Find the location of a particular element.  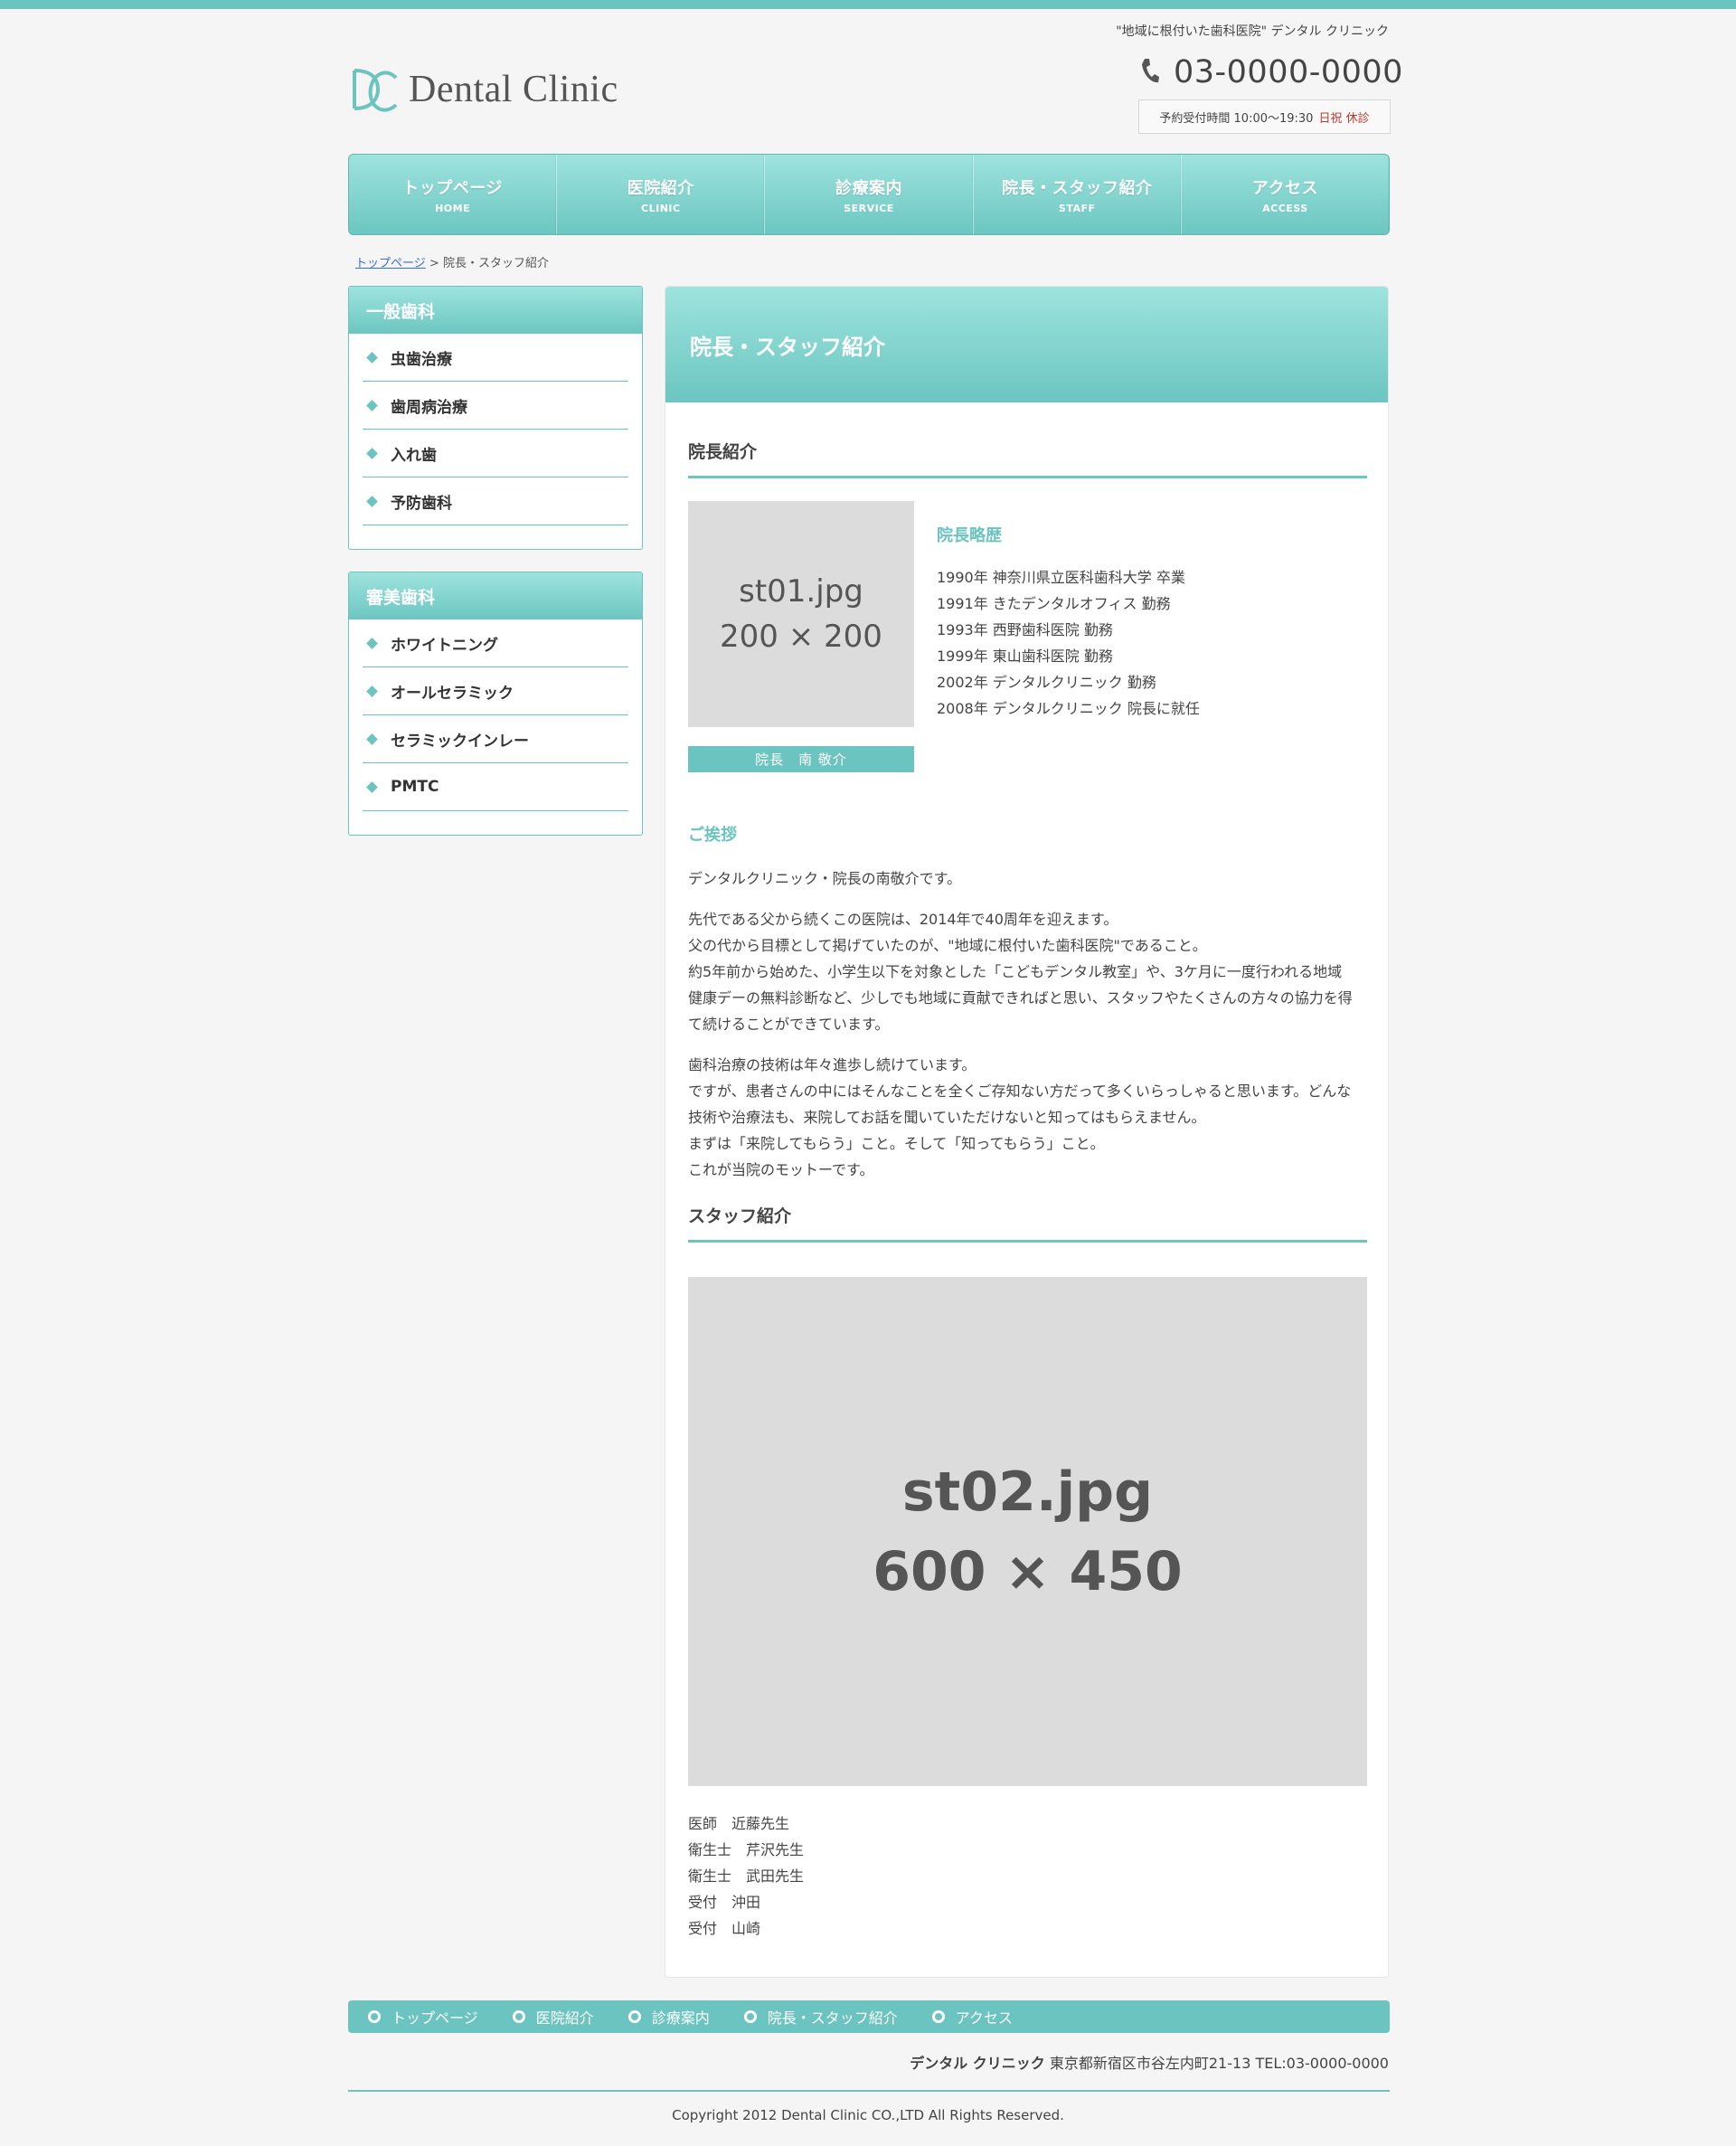

staff-item: 衛生士 武田先生 is located at coordinates (747, 1876).